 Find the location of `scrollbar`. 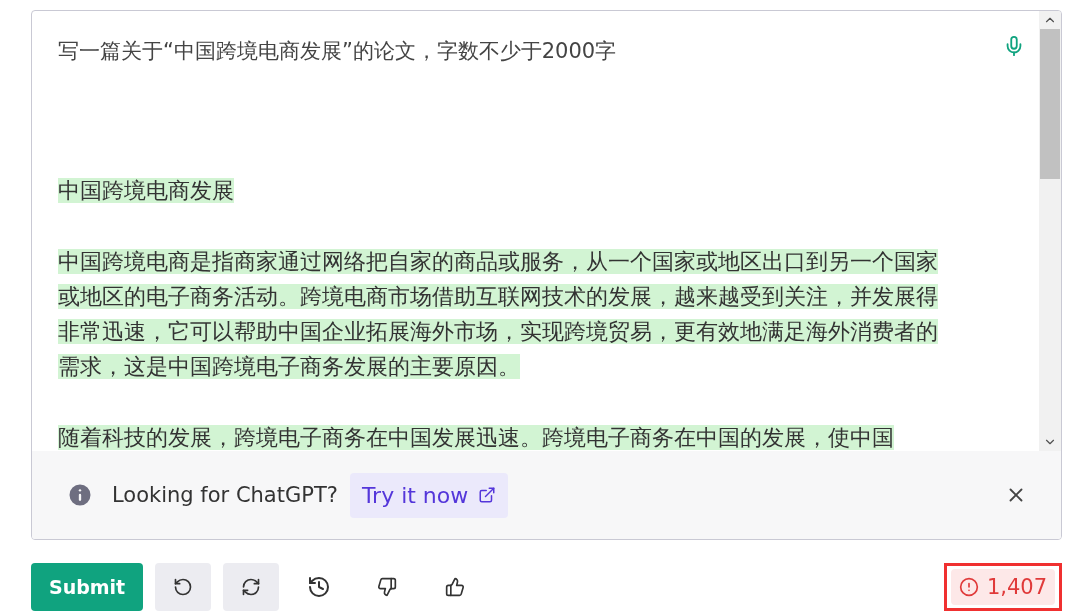

scrollbar is located at coordinates (1050, 231).